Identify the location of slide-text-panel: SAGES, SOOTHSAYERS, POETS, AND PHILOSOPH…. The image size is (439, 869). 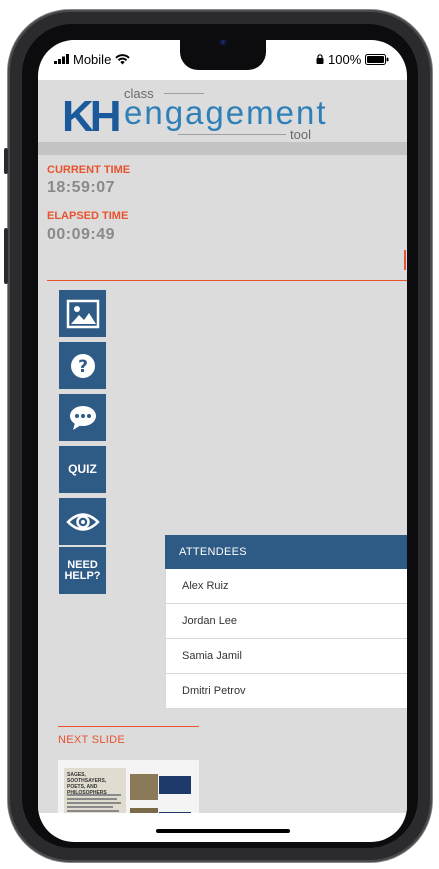
(95, 790).